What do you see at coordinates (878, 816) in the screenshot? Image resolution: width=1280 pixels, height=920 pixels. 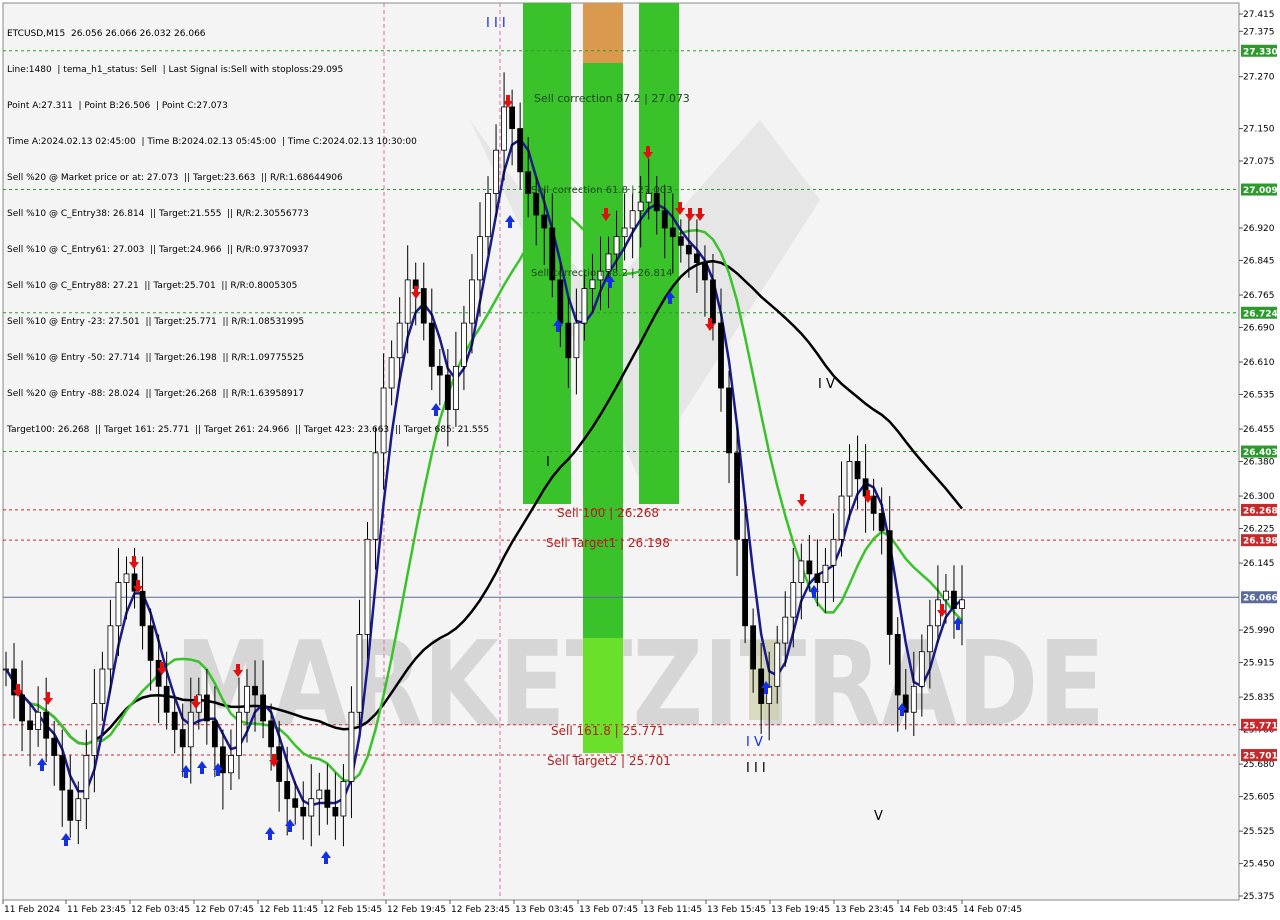 I see `wave-label: V` at bounding box center [878, 816].